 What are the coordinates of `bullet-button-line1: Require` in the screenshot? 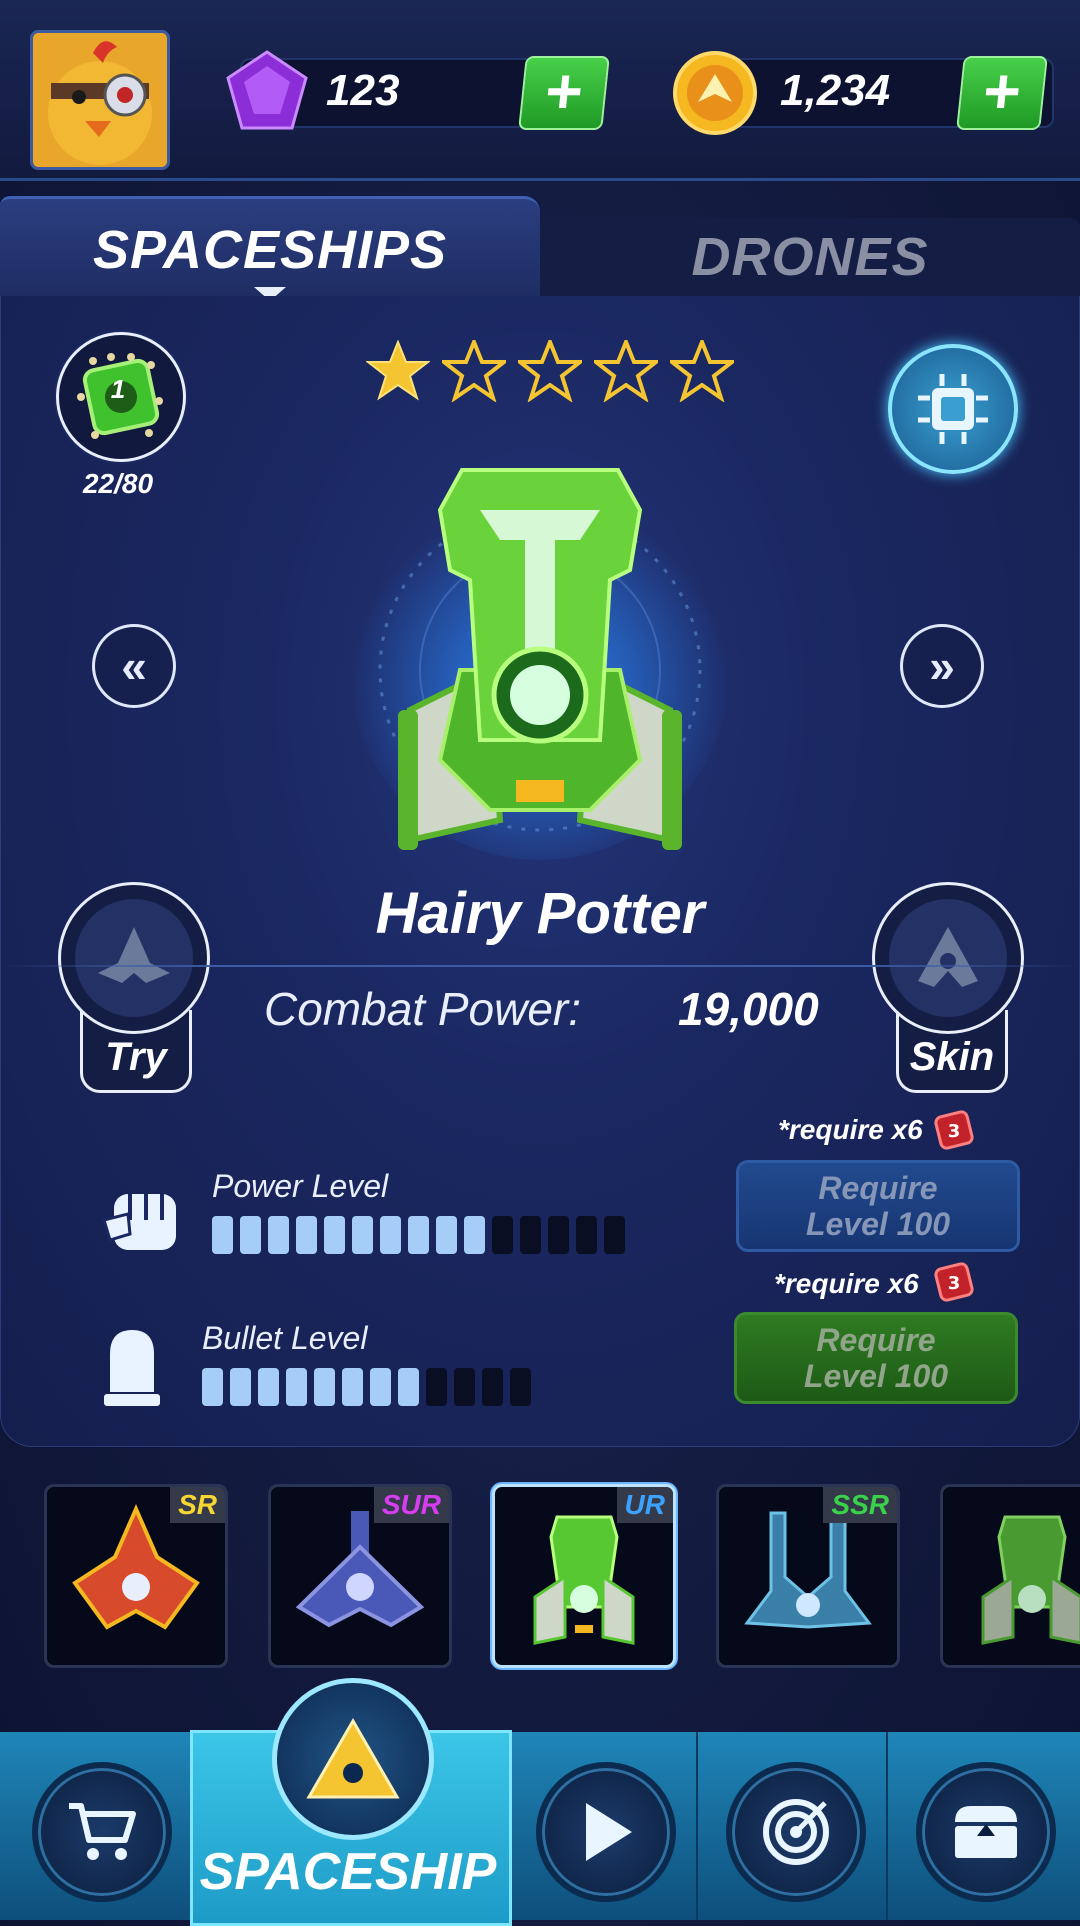 It's located at (876, 1340).